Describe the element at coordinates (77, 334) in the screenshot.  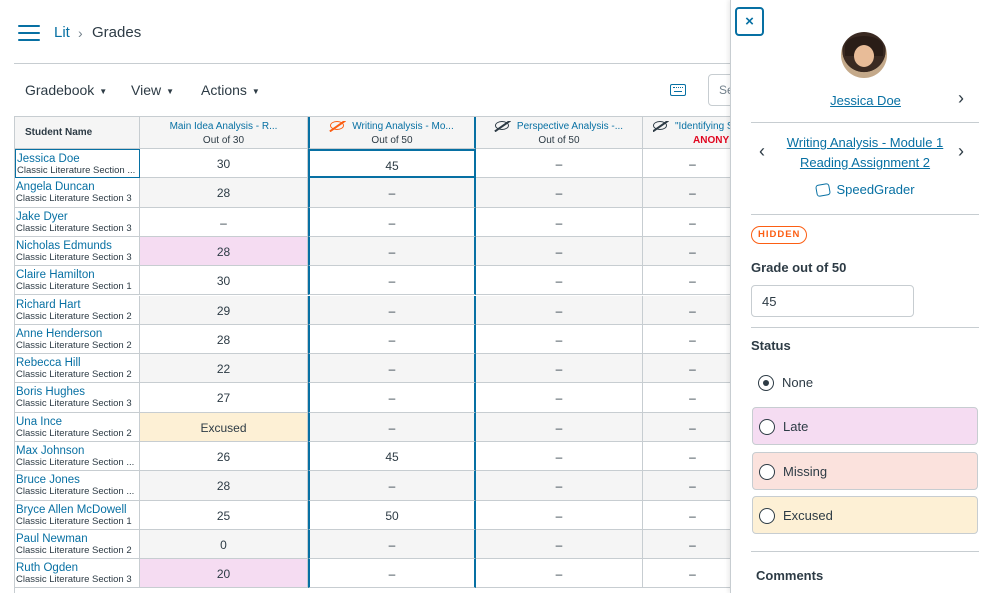
I see `student-name-link: Anne Henderson` at that location.